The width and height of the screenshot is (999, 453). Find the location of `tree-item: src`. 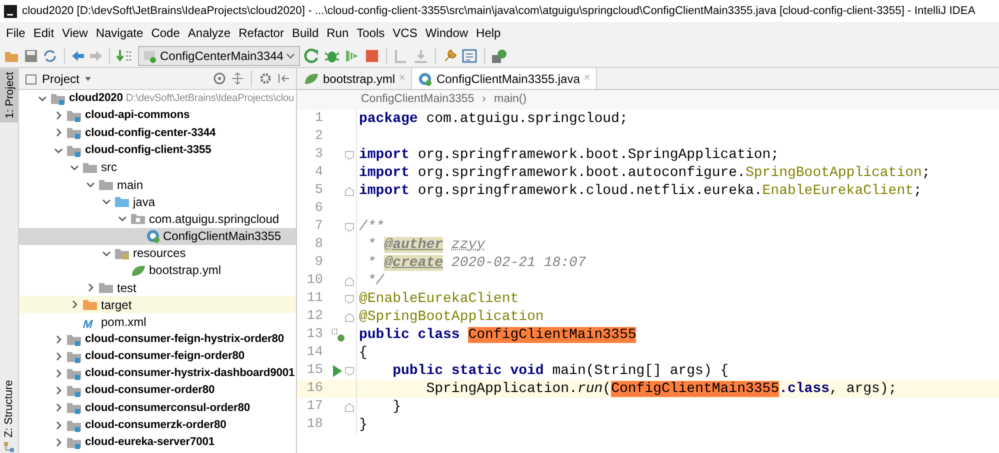

tree-item: src is located at coordinates (157, 167).